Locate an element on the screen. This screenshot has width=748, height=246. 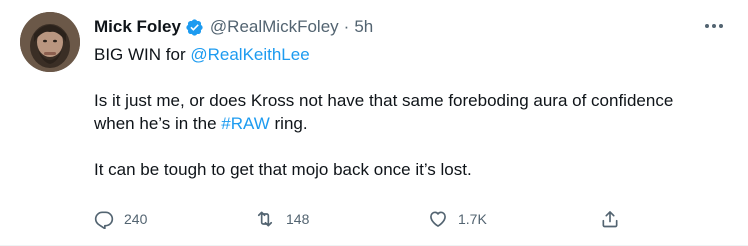
reply-button: 240 is located at coordinates (120, 219).